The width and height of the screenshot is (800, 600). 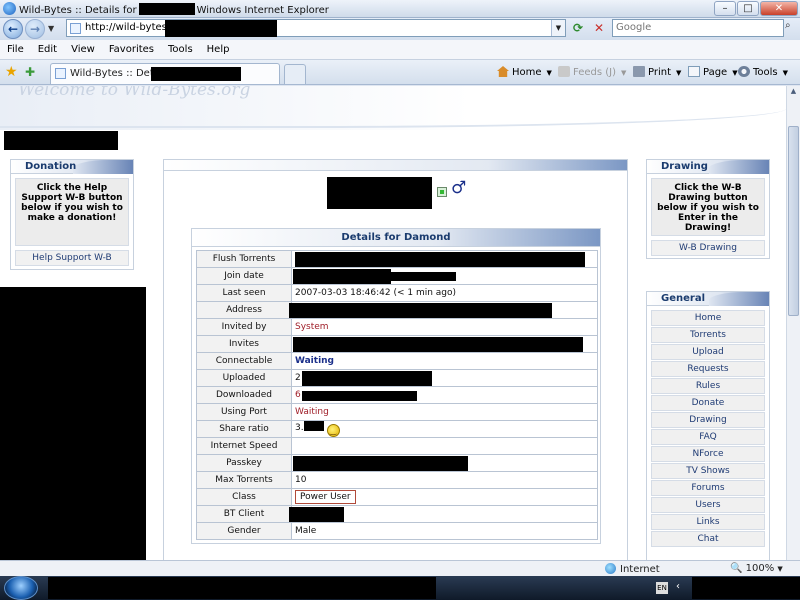 What do you see at coordinates (83, 49) in the screenshot?
I see `menu-view: View` at bounding box center [83, 49].